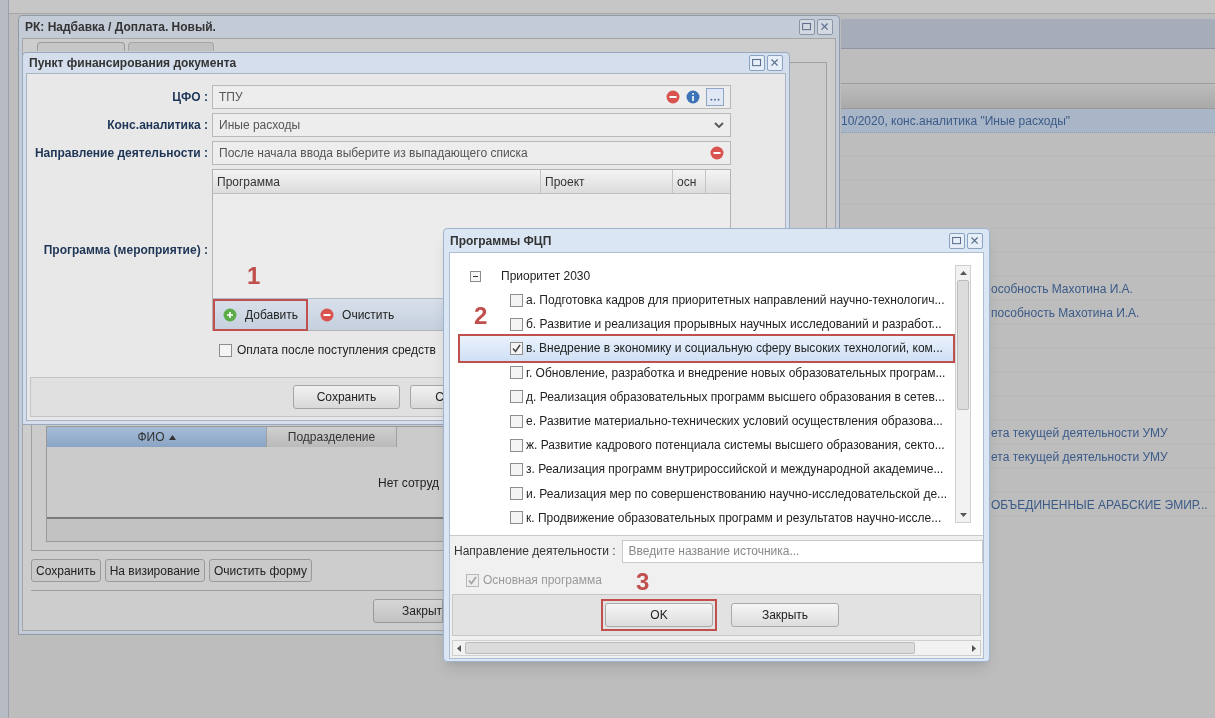  Describe the element at coordinates (475, 276) in the screenshot. I see `collapse-icon` at that location.